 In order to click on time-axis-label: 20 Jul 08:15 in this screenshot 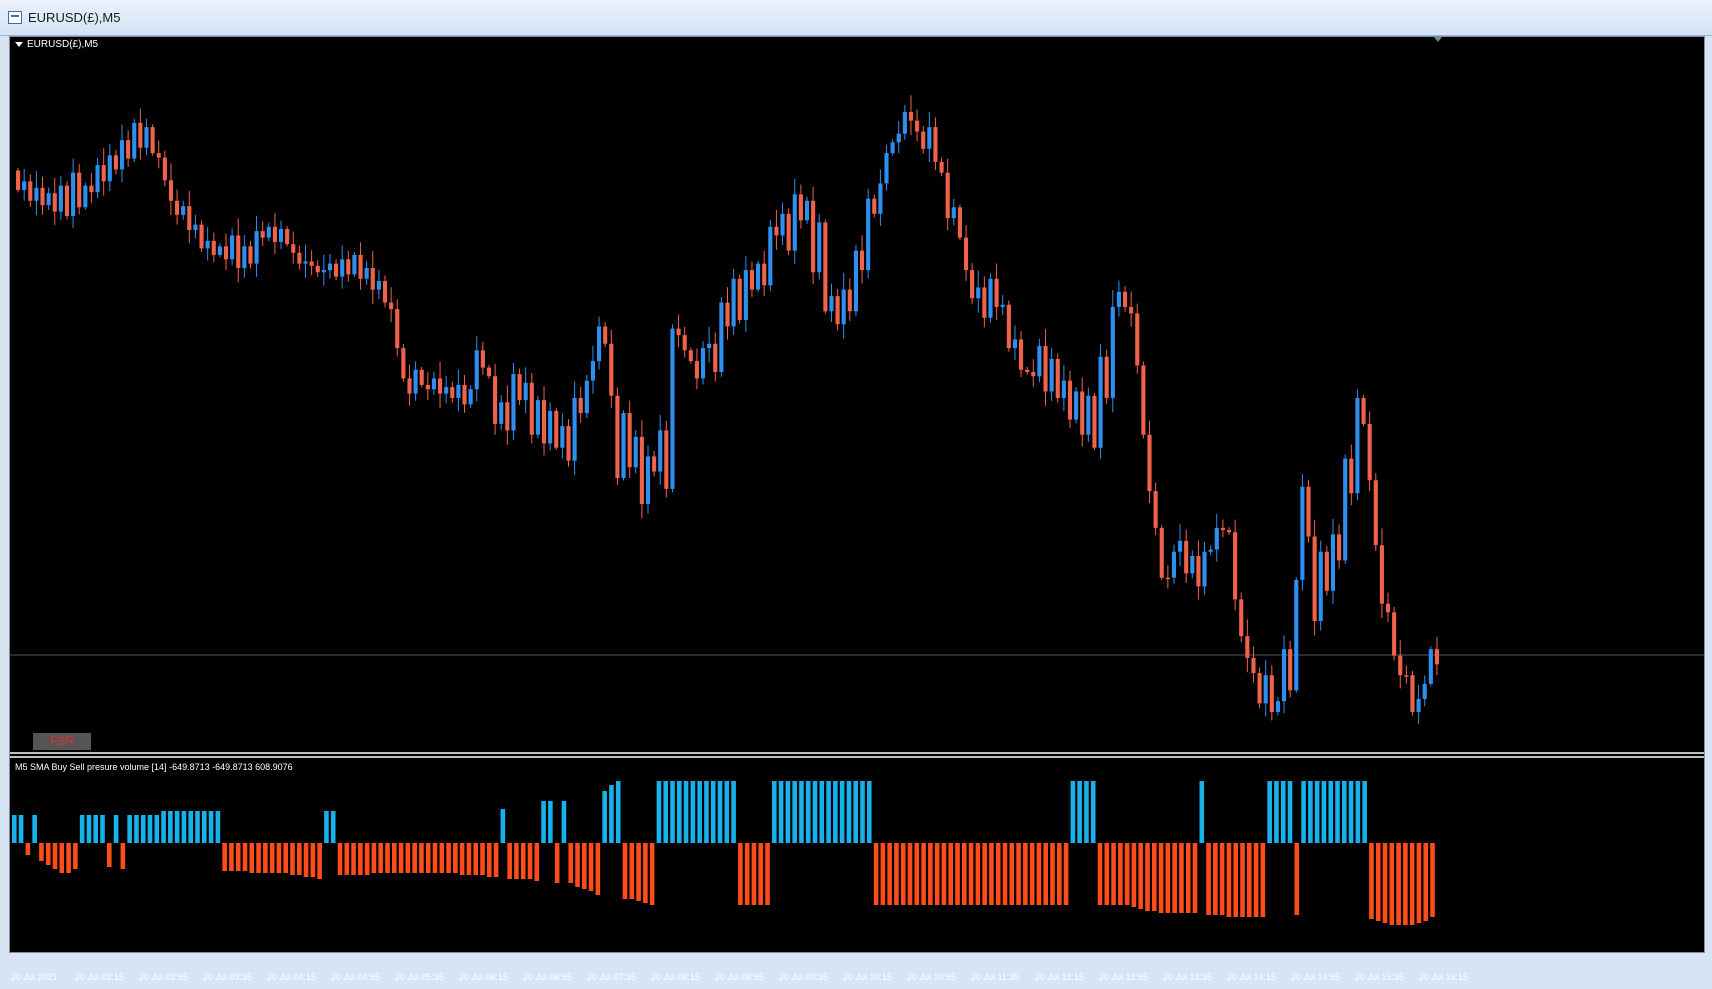, I will do `click(676, 977)`.